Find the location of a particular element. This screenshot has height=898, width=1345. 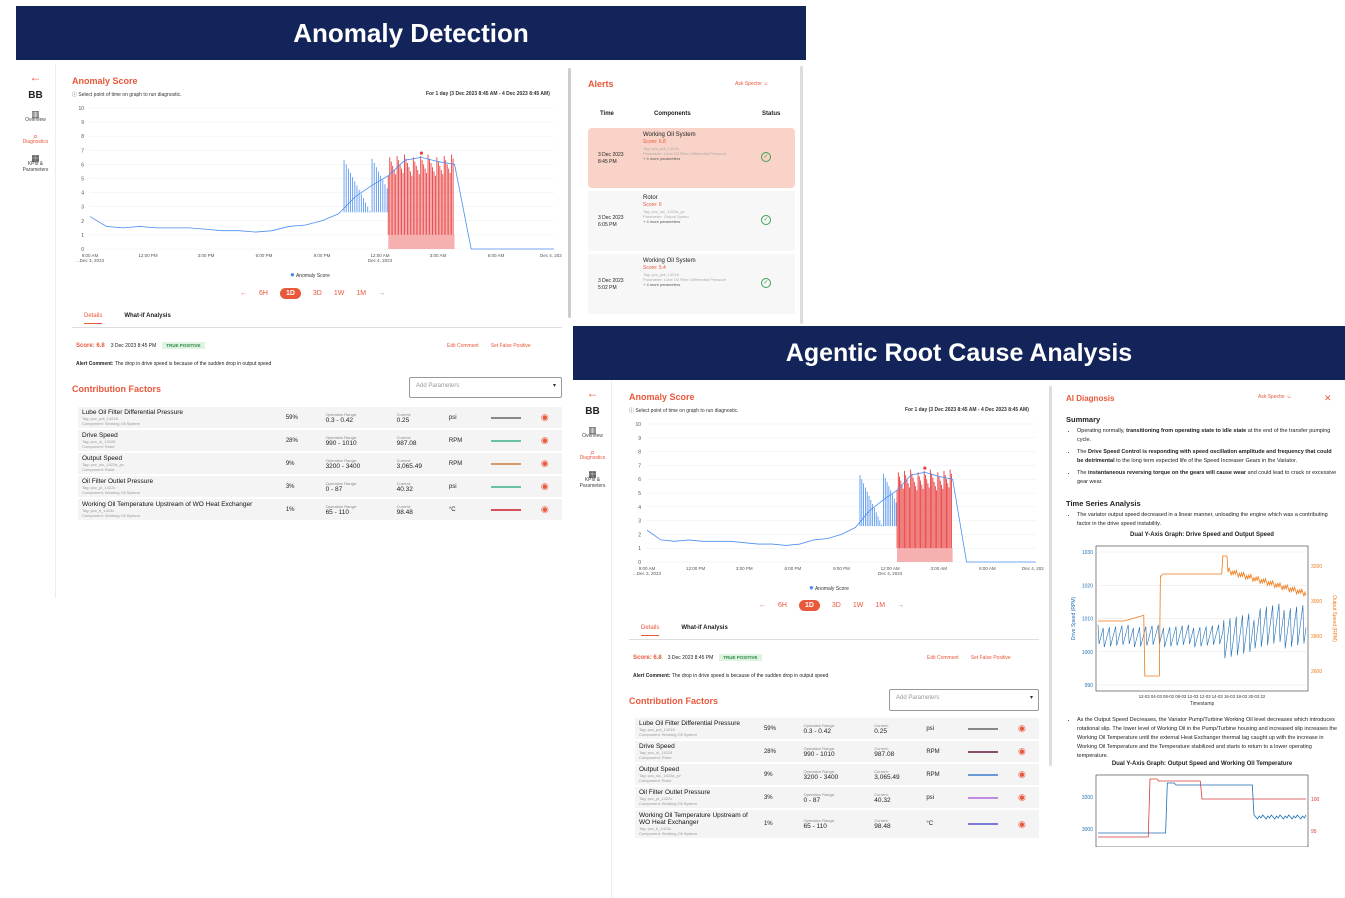

x-tick-label: 12:00 PM is located at coordinates (148, 255).